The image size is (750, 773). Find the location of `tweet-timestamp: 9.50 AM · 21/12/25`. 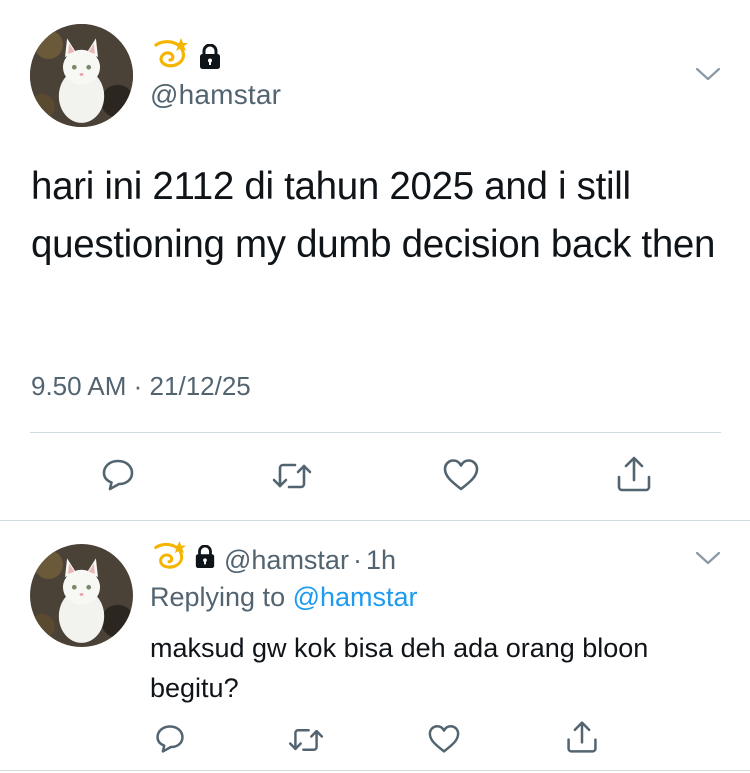

tweet-timestamp: 9.50 AM · 21/12/25 is located at coordinates (141, 386).